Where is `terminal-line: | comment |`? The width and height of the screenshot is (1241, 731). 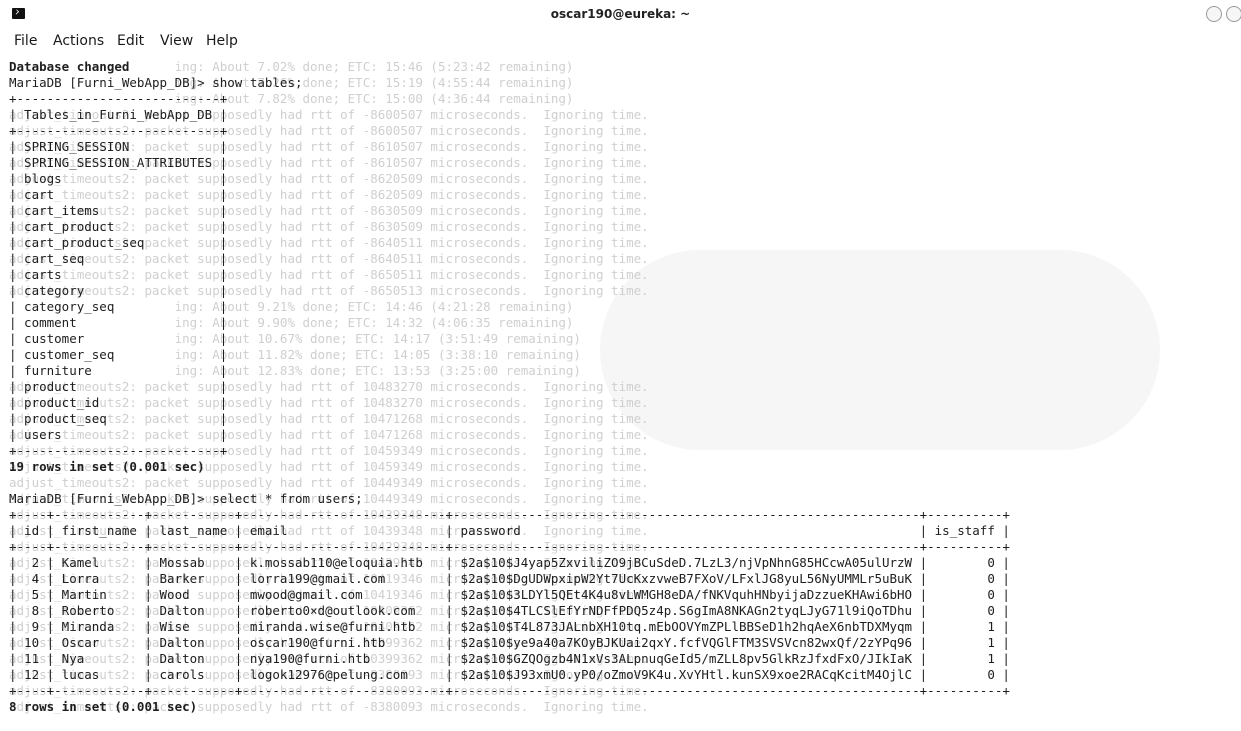
terminal-line: | comment | is located at coordinates (118, 322).